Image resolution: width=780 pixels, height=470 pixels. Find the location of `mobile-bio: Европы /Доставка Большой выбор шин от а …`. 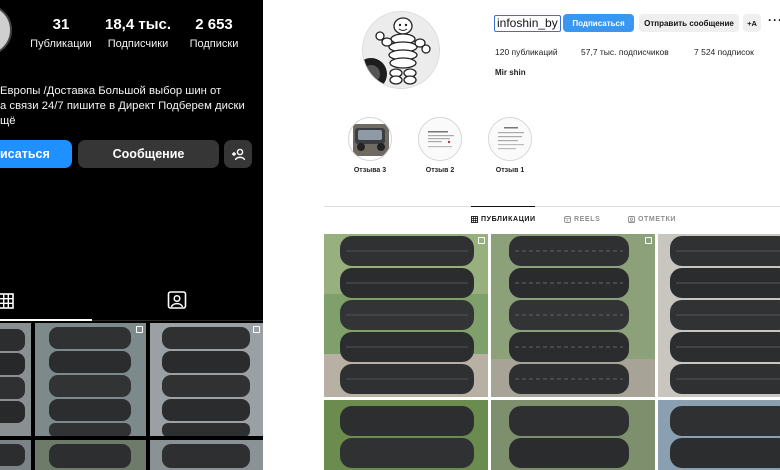

mobile-bio: Европы /Доставка Большой выбор шин от а … is located at coordinates (131, 106).